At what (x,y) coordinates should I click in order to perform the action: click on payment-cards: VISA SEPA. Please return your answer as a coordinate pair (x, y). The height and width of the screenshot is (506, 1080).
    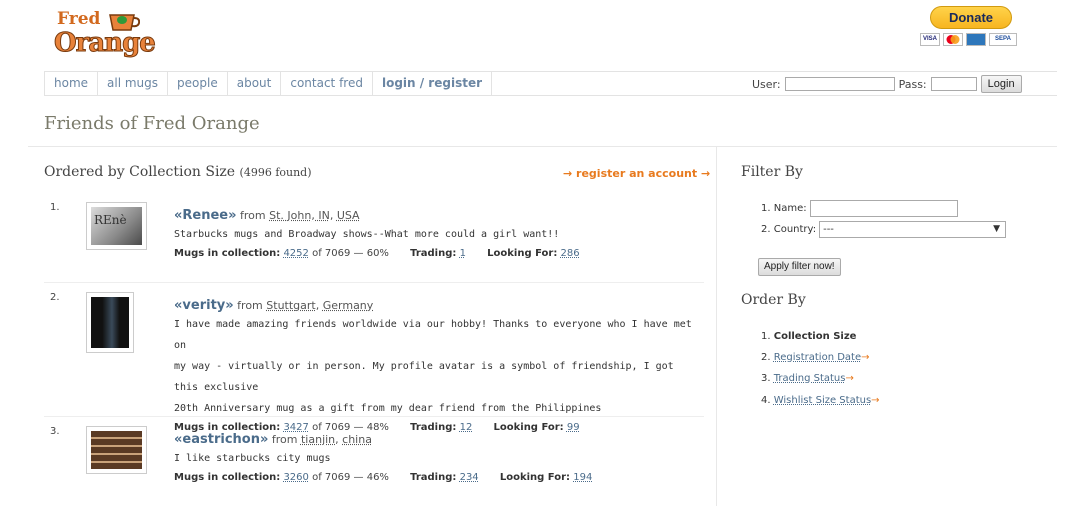
    Looking at the image, I should click on (968, 39).